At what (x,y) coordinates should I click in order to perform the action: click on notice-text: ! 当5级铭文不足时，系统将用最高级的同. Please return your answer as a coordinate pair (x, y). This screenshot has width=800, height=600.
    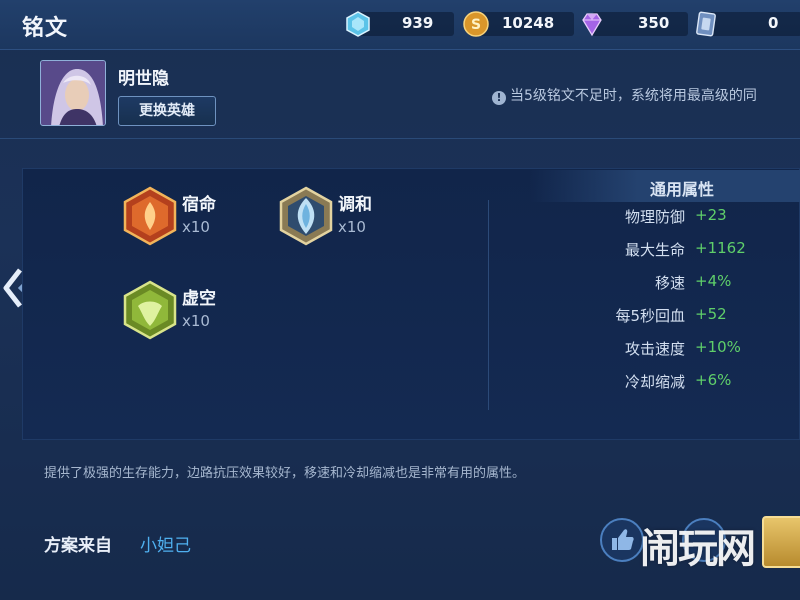
    Looking at the image, I should click on (646, 95).